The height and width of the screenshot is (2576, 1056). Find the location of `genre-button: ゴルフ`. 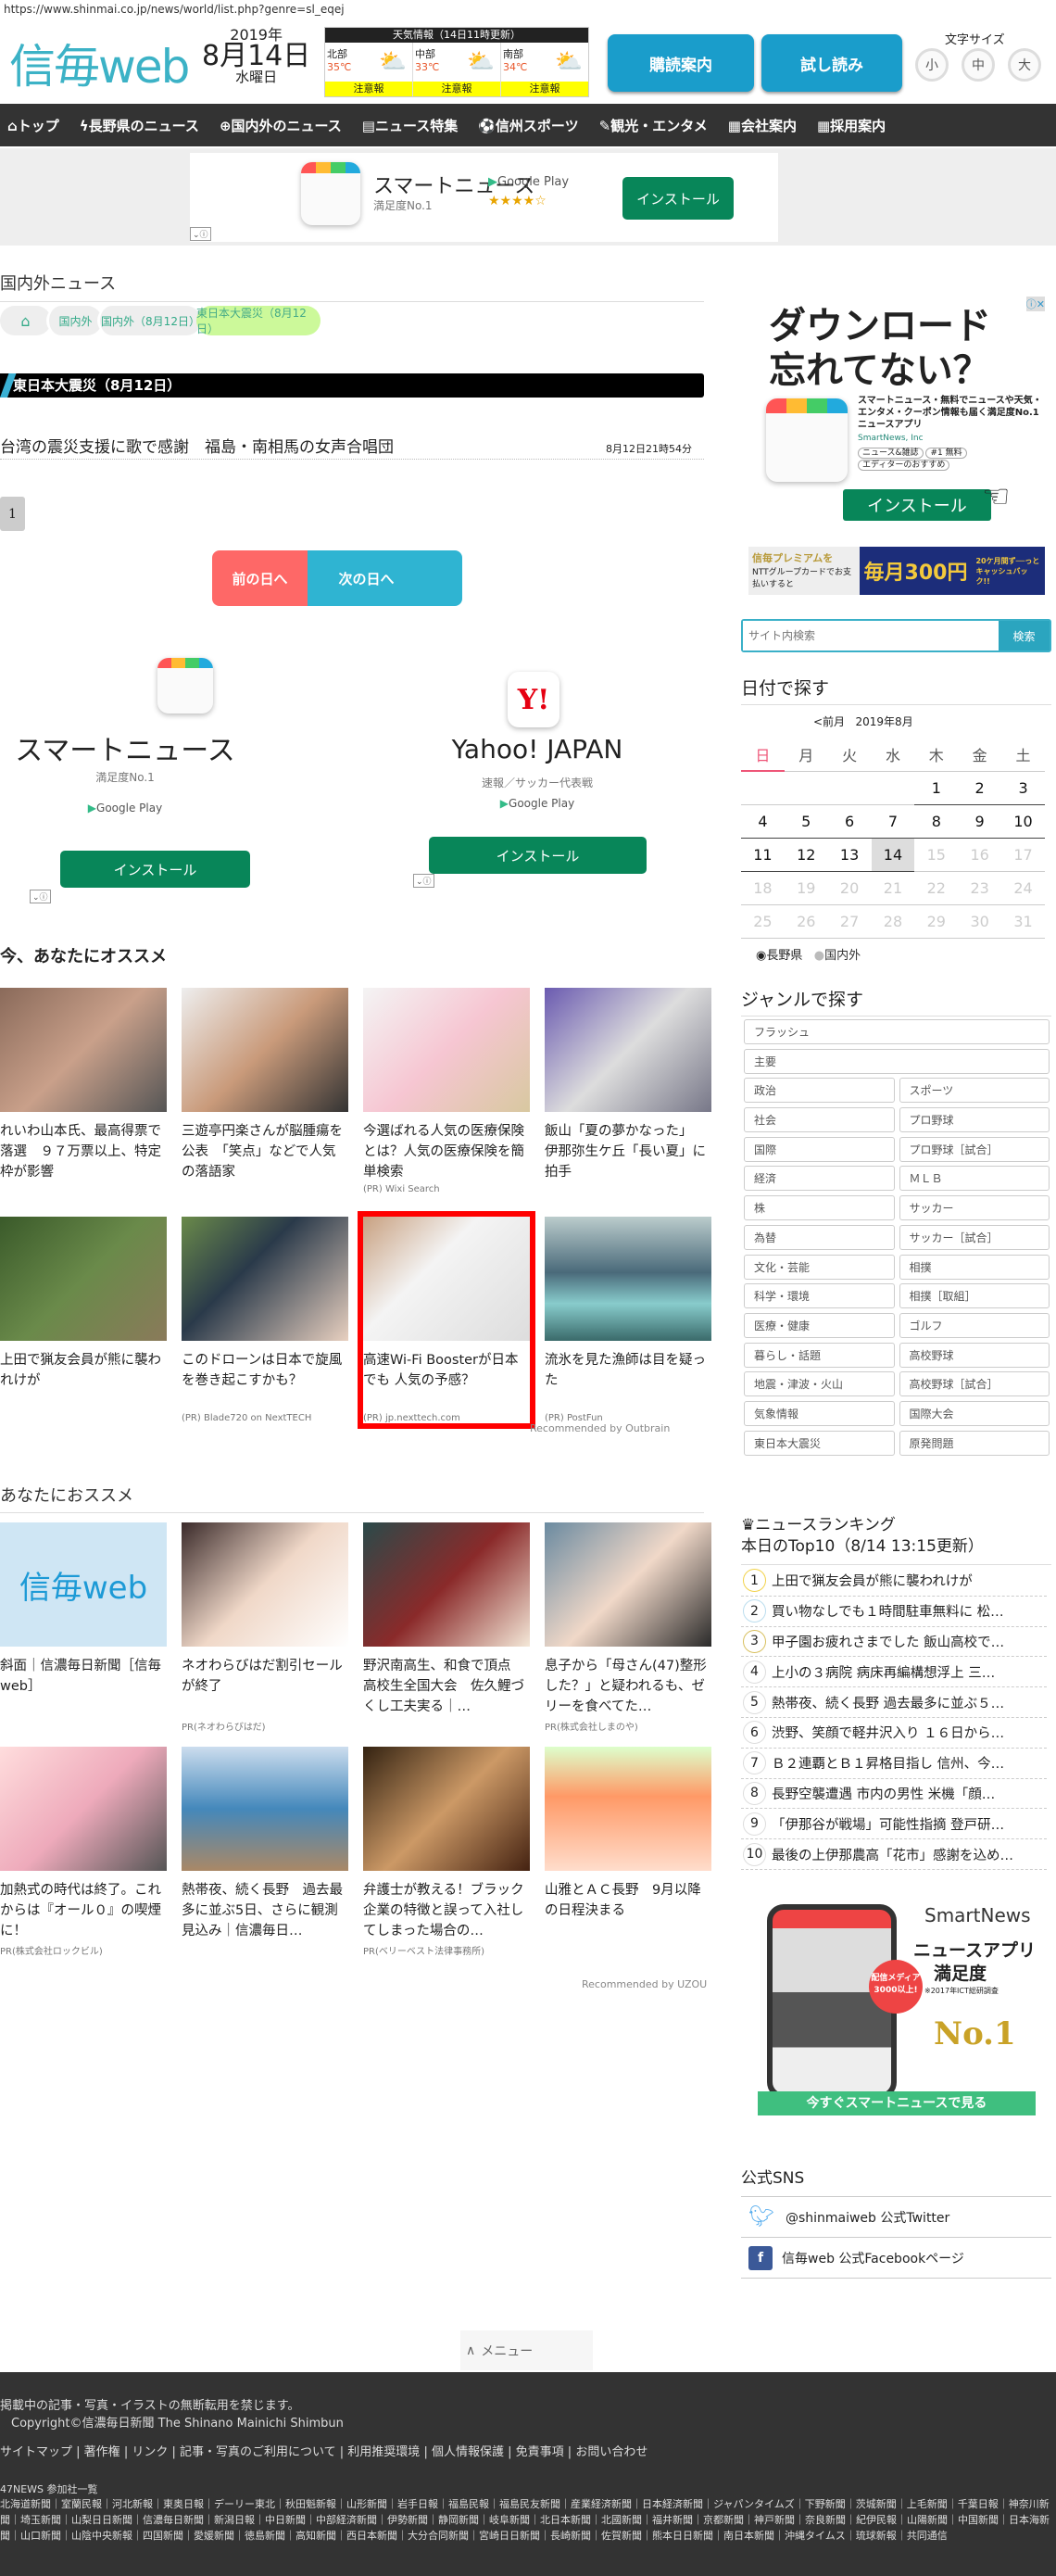

genre-button: ゴルフ is located at coordinates (974, 1325).